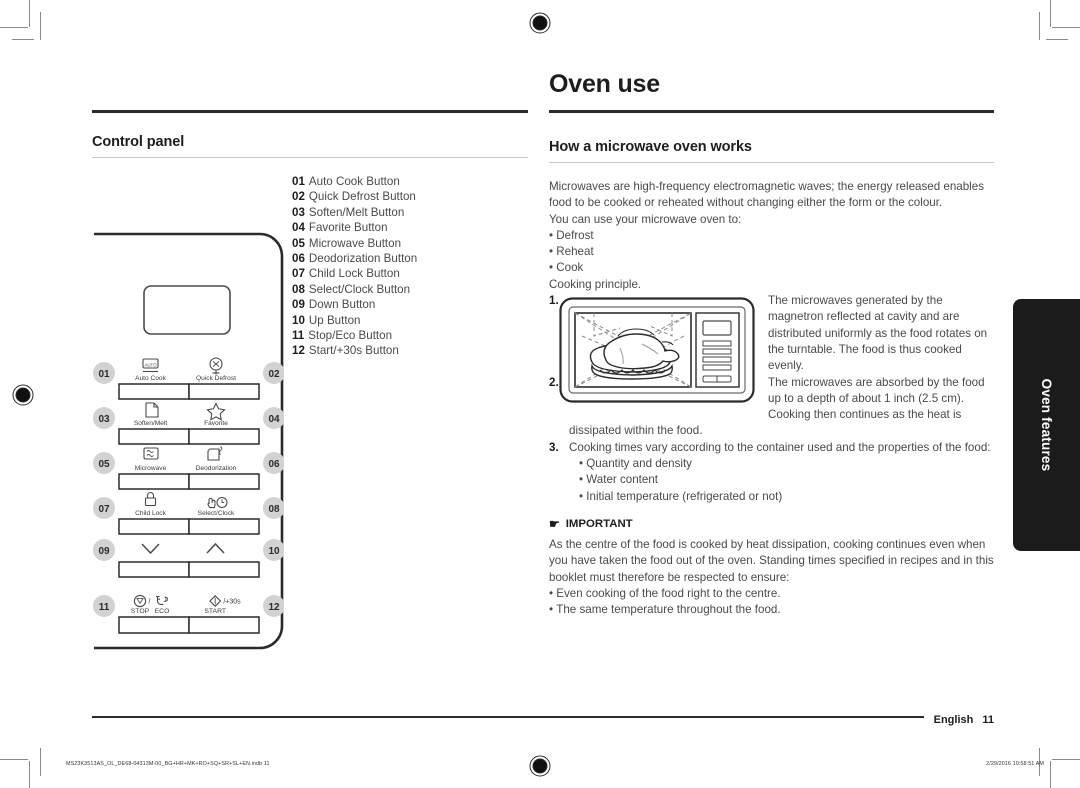 Image resolution: width=1080 pixels, height=788 pixels. I want to click on uses-bullet-list: Defrost Reheat Cook, so click(771, 252).